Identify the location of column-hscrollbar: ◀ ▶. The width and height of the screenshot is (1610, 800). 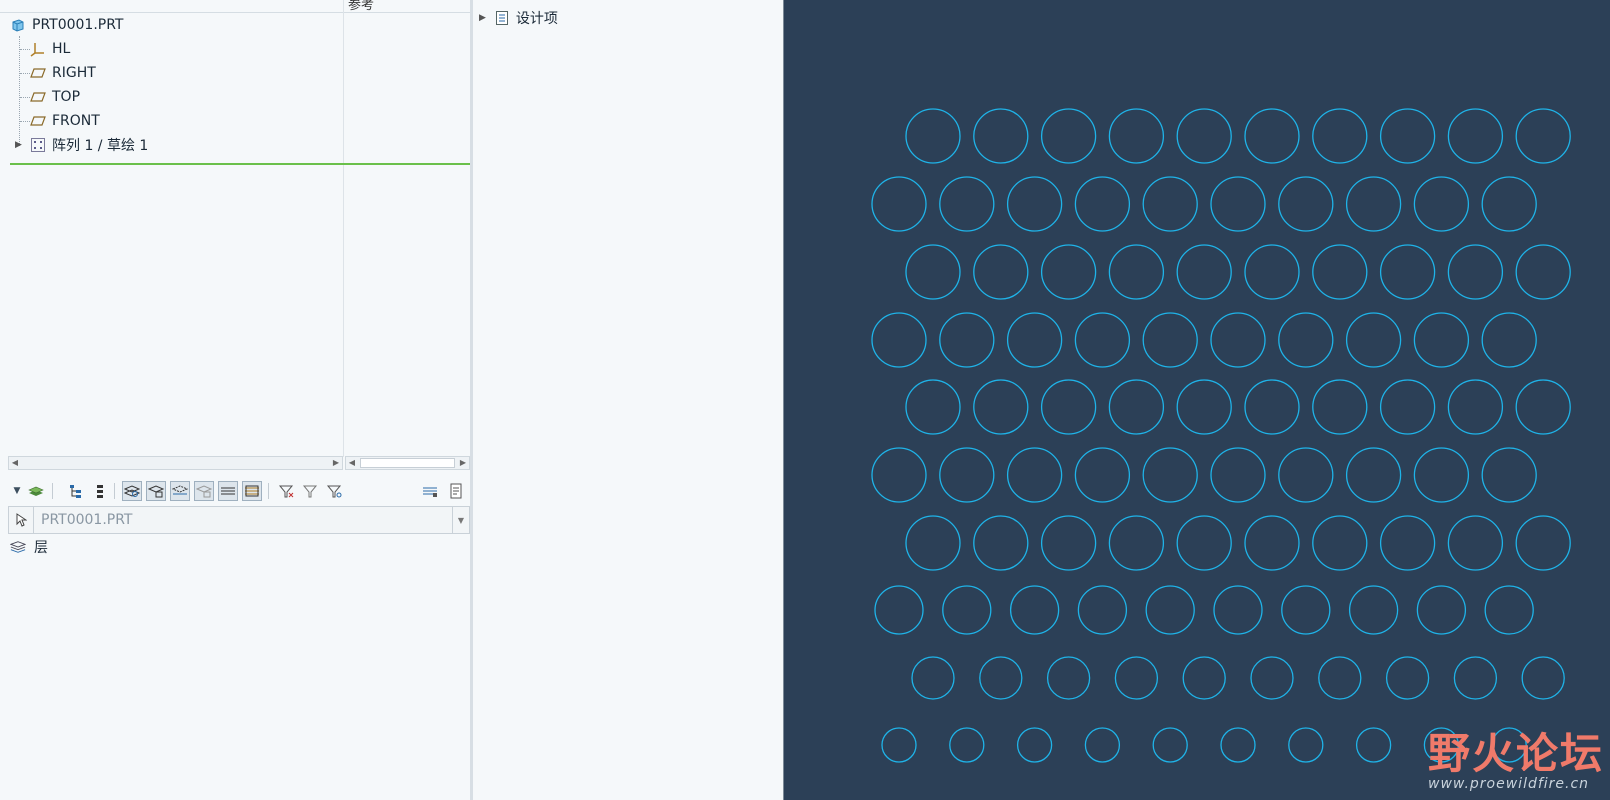
(407, 463).